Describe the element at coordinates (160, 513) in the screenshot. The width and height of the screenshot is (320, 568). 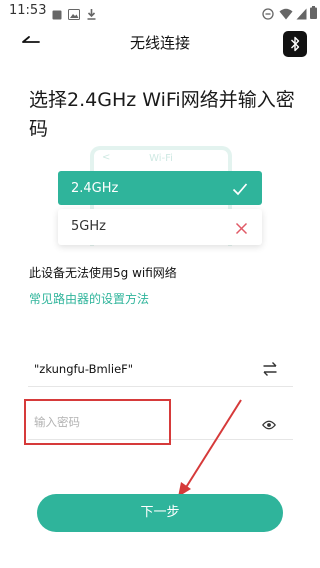
I see `next-step-button: 下一步` at that location.